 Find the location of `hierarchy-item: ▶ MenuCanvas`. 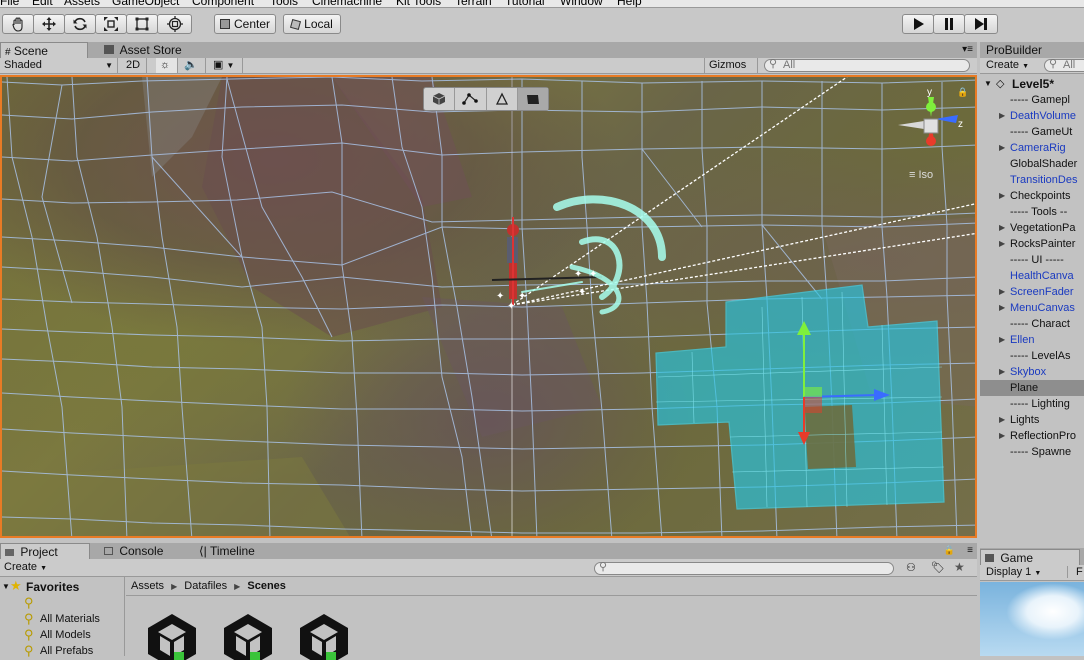

hierarchy-item: ▶ MenuCanvas is located at coordinates (1032, 308).